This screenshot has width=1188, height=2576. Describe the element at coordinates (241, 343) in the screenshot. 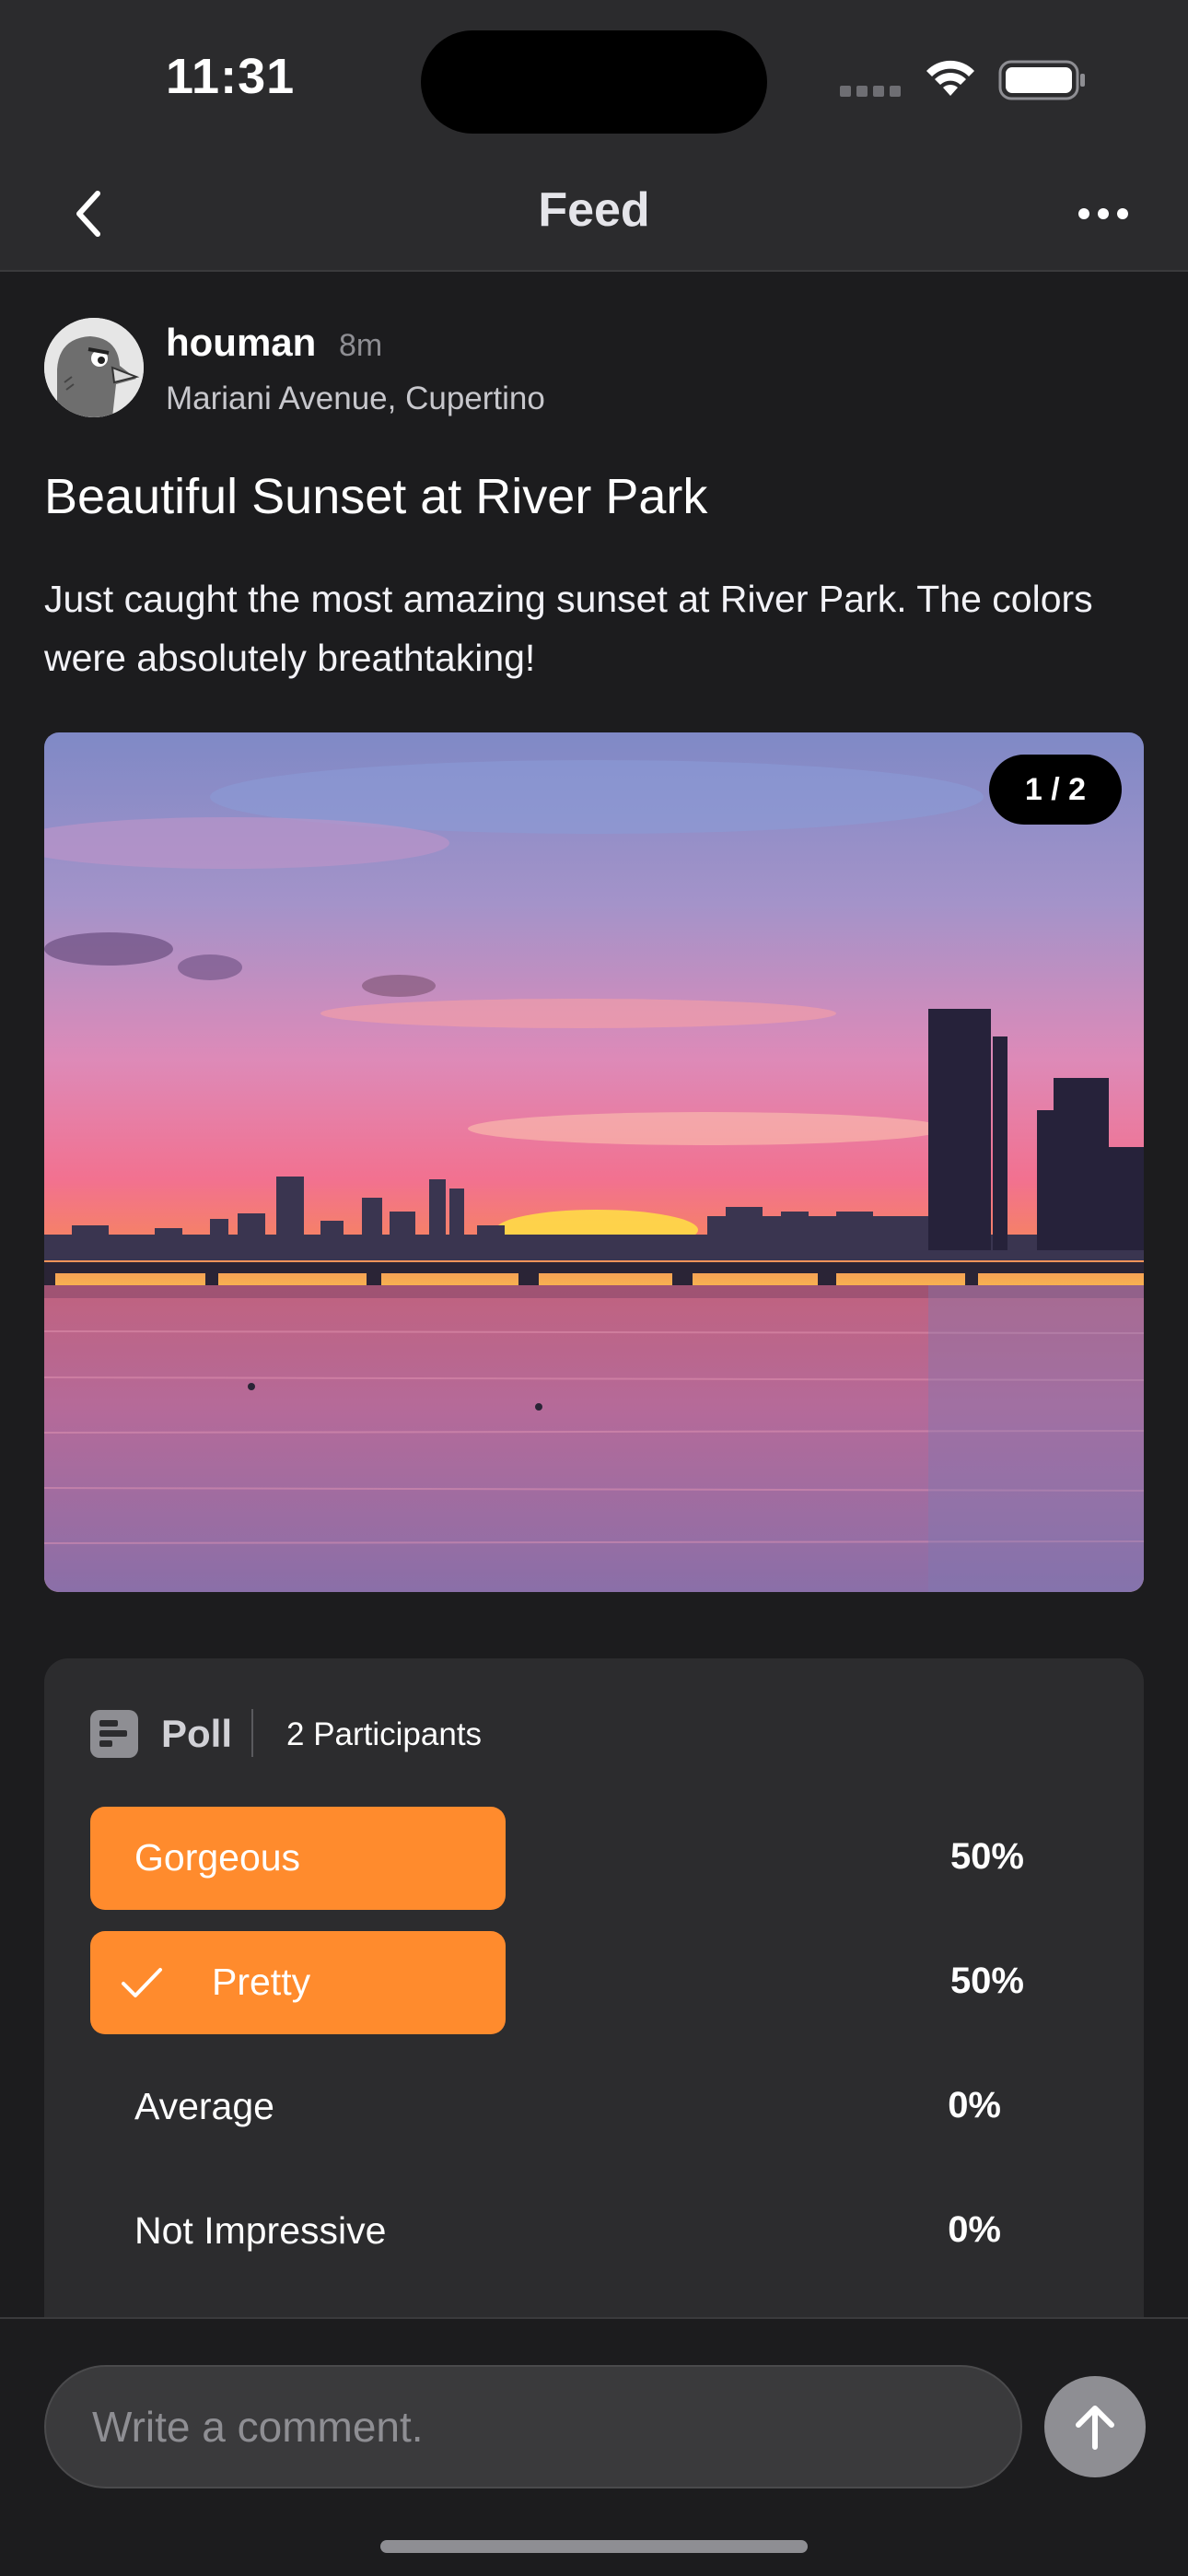

I see `author-name: houman` at that location.